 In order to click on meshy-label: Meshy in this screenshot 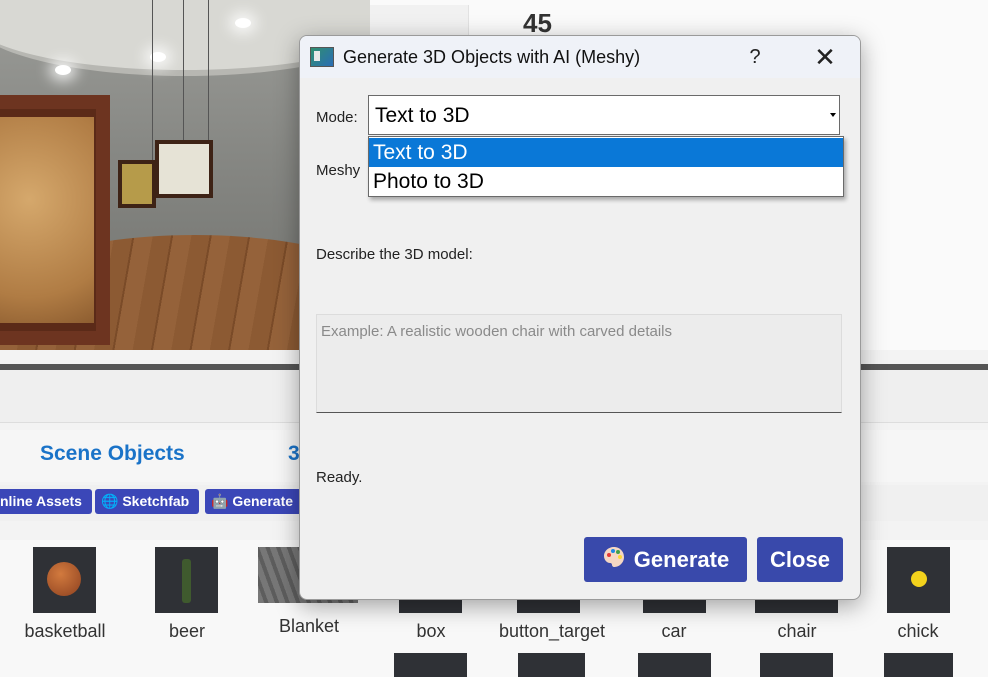, I will do `click(338, 170)`.